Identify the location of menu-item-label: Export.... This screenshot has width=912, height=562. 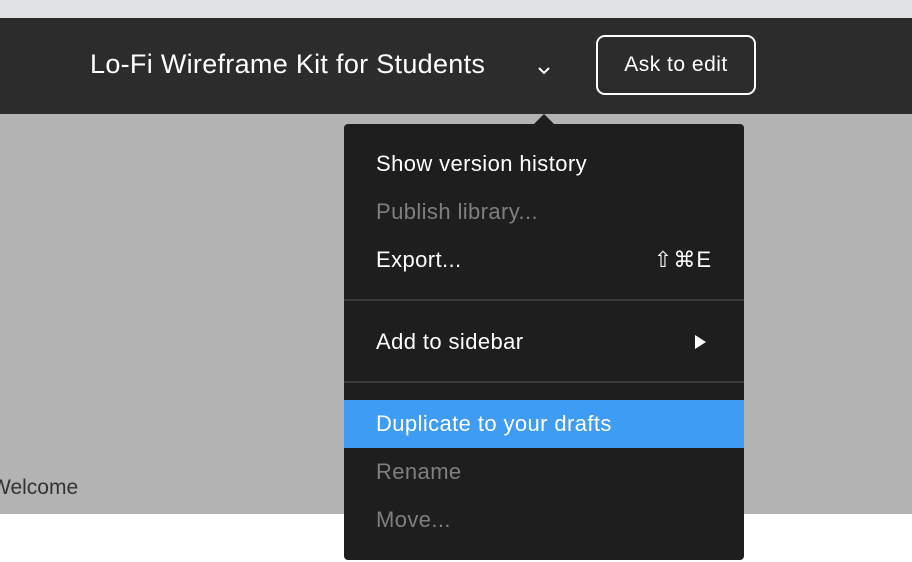
(419, 259).